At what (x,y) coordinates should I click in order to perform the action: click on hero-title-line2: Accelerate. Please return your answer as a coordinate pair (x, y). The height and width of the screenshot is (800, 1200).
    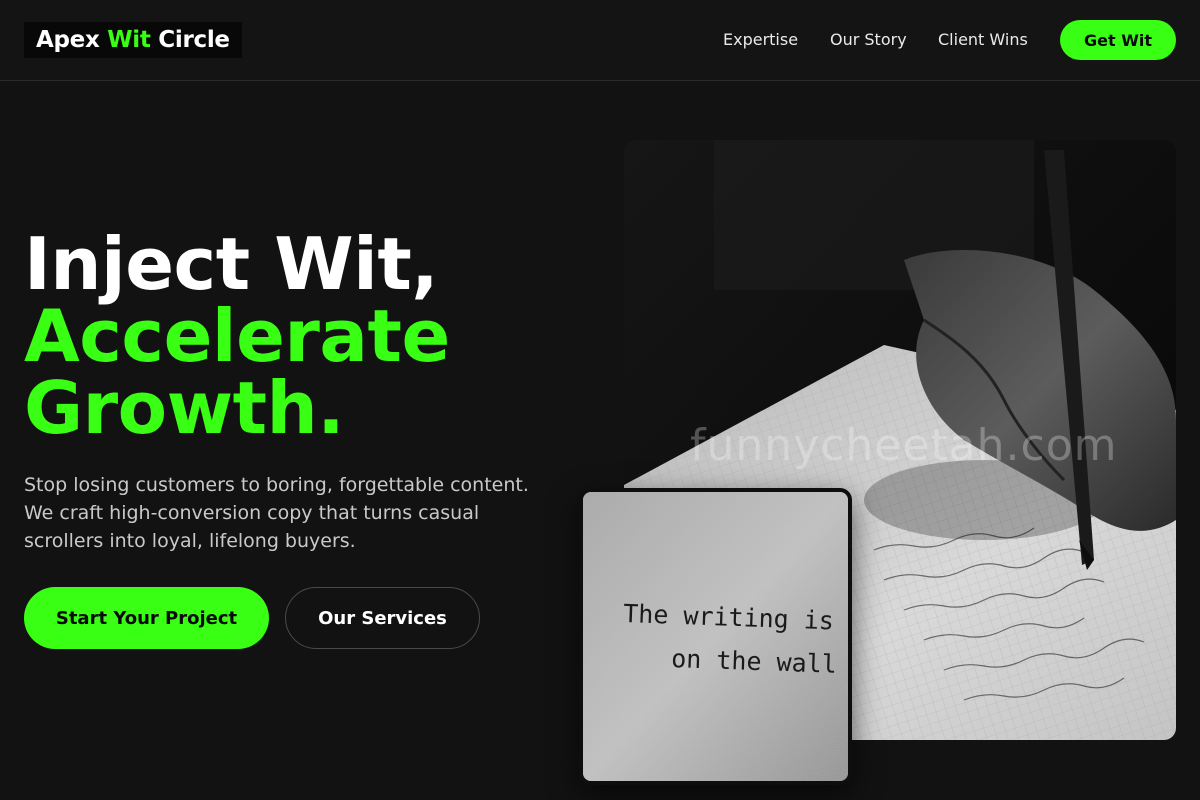
    Looking at the image, I should click on (237, 336).